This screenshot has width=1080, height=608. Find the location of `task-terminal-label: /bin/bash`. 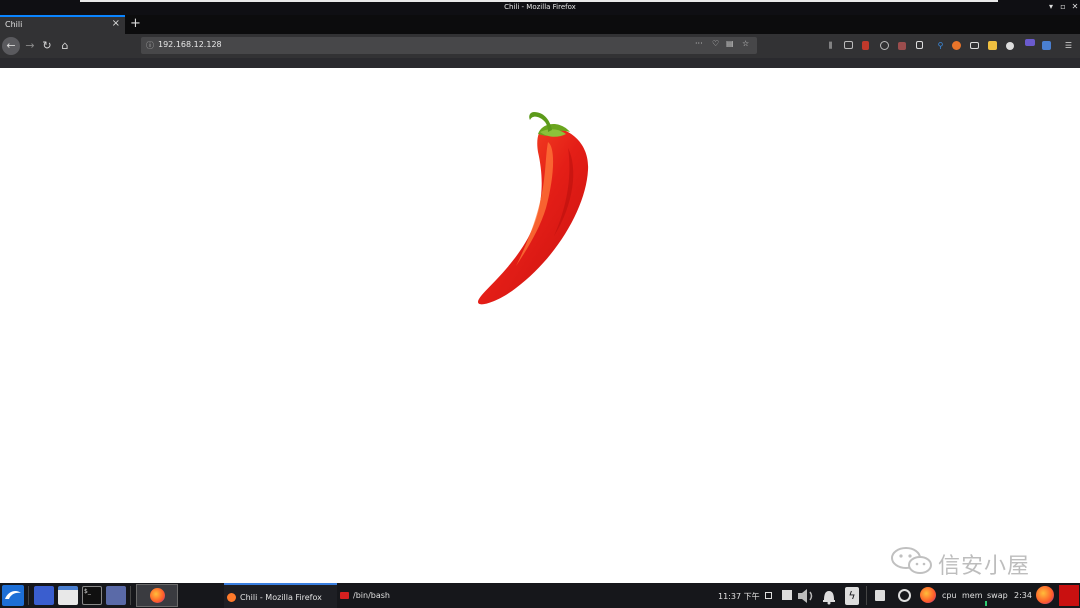

task-terminal-label: /bin/bash is located at coordinates (371, 595).